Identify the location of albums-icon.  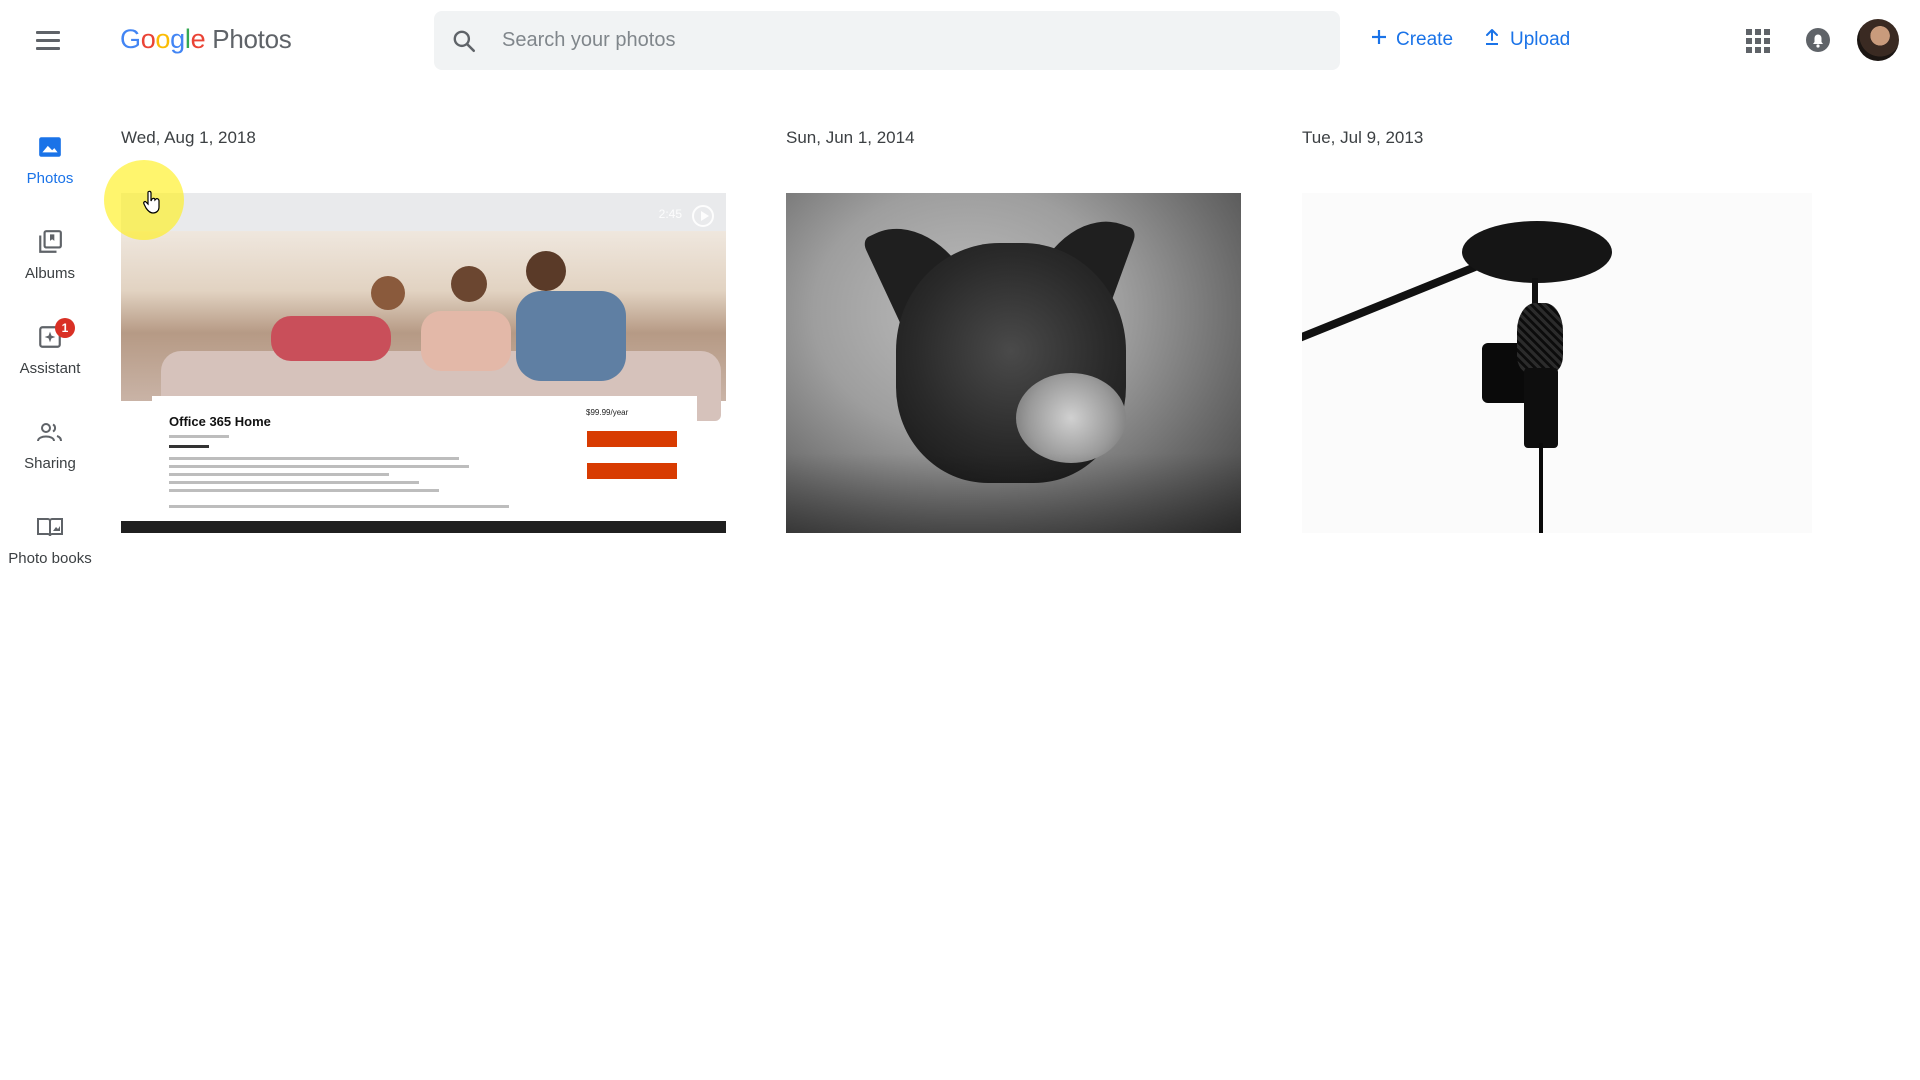
(50, 242).